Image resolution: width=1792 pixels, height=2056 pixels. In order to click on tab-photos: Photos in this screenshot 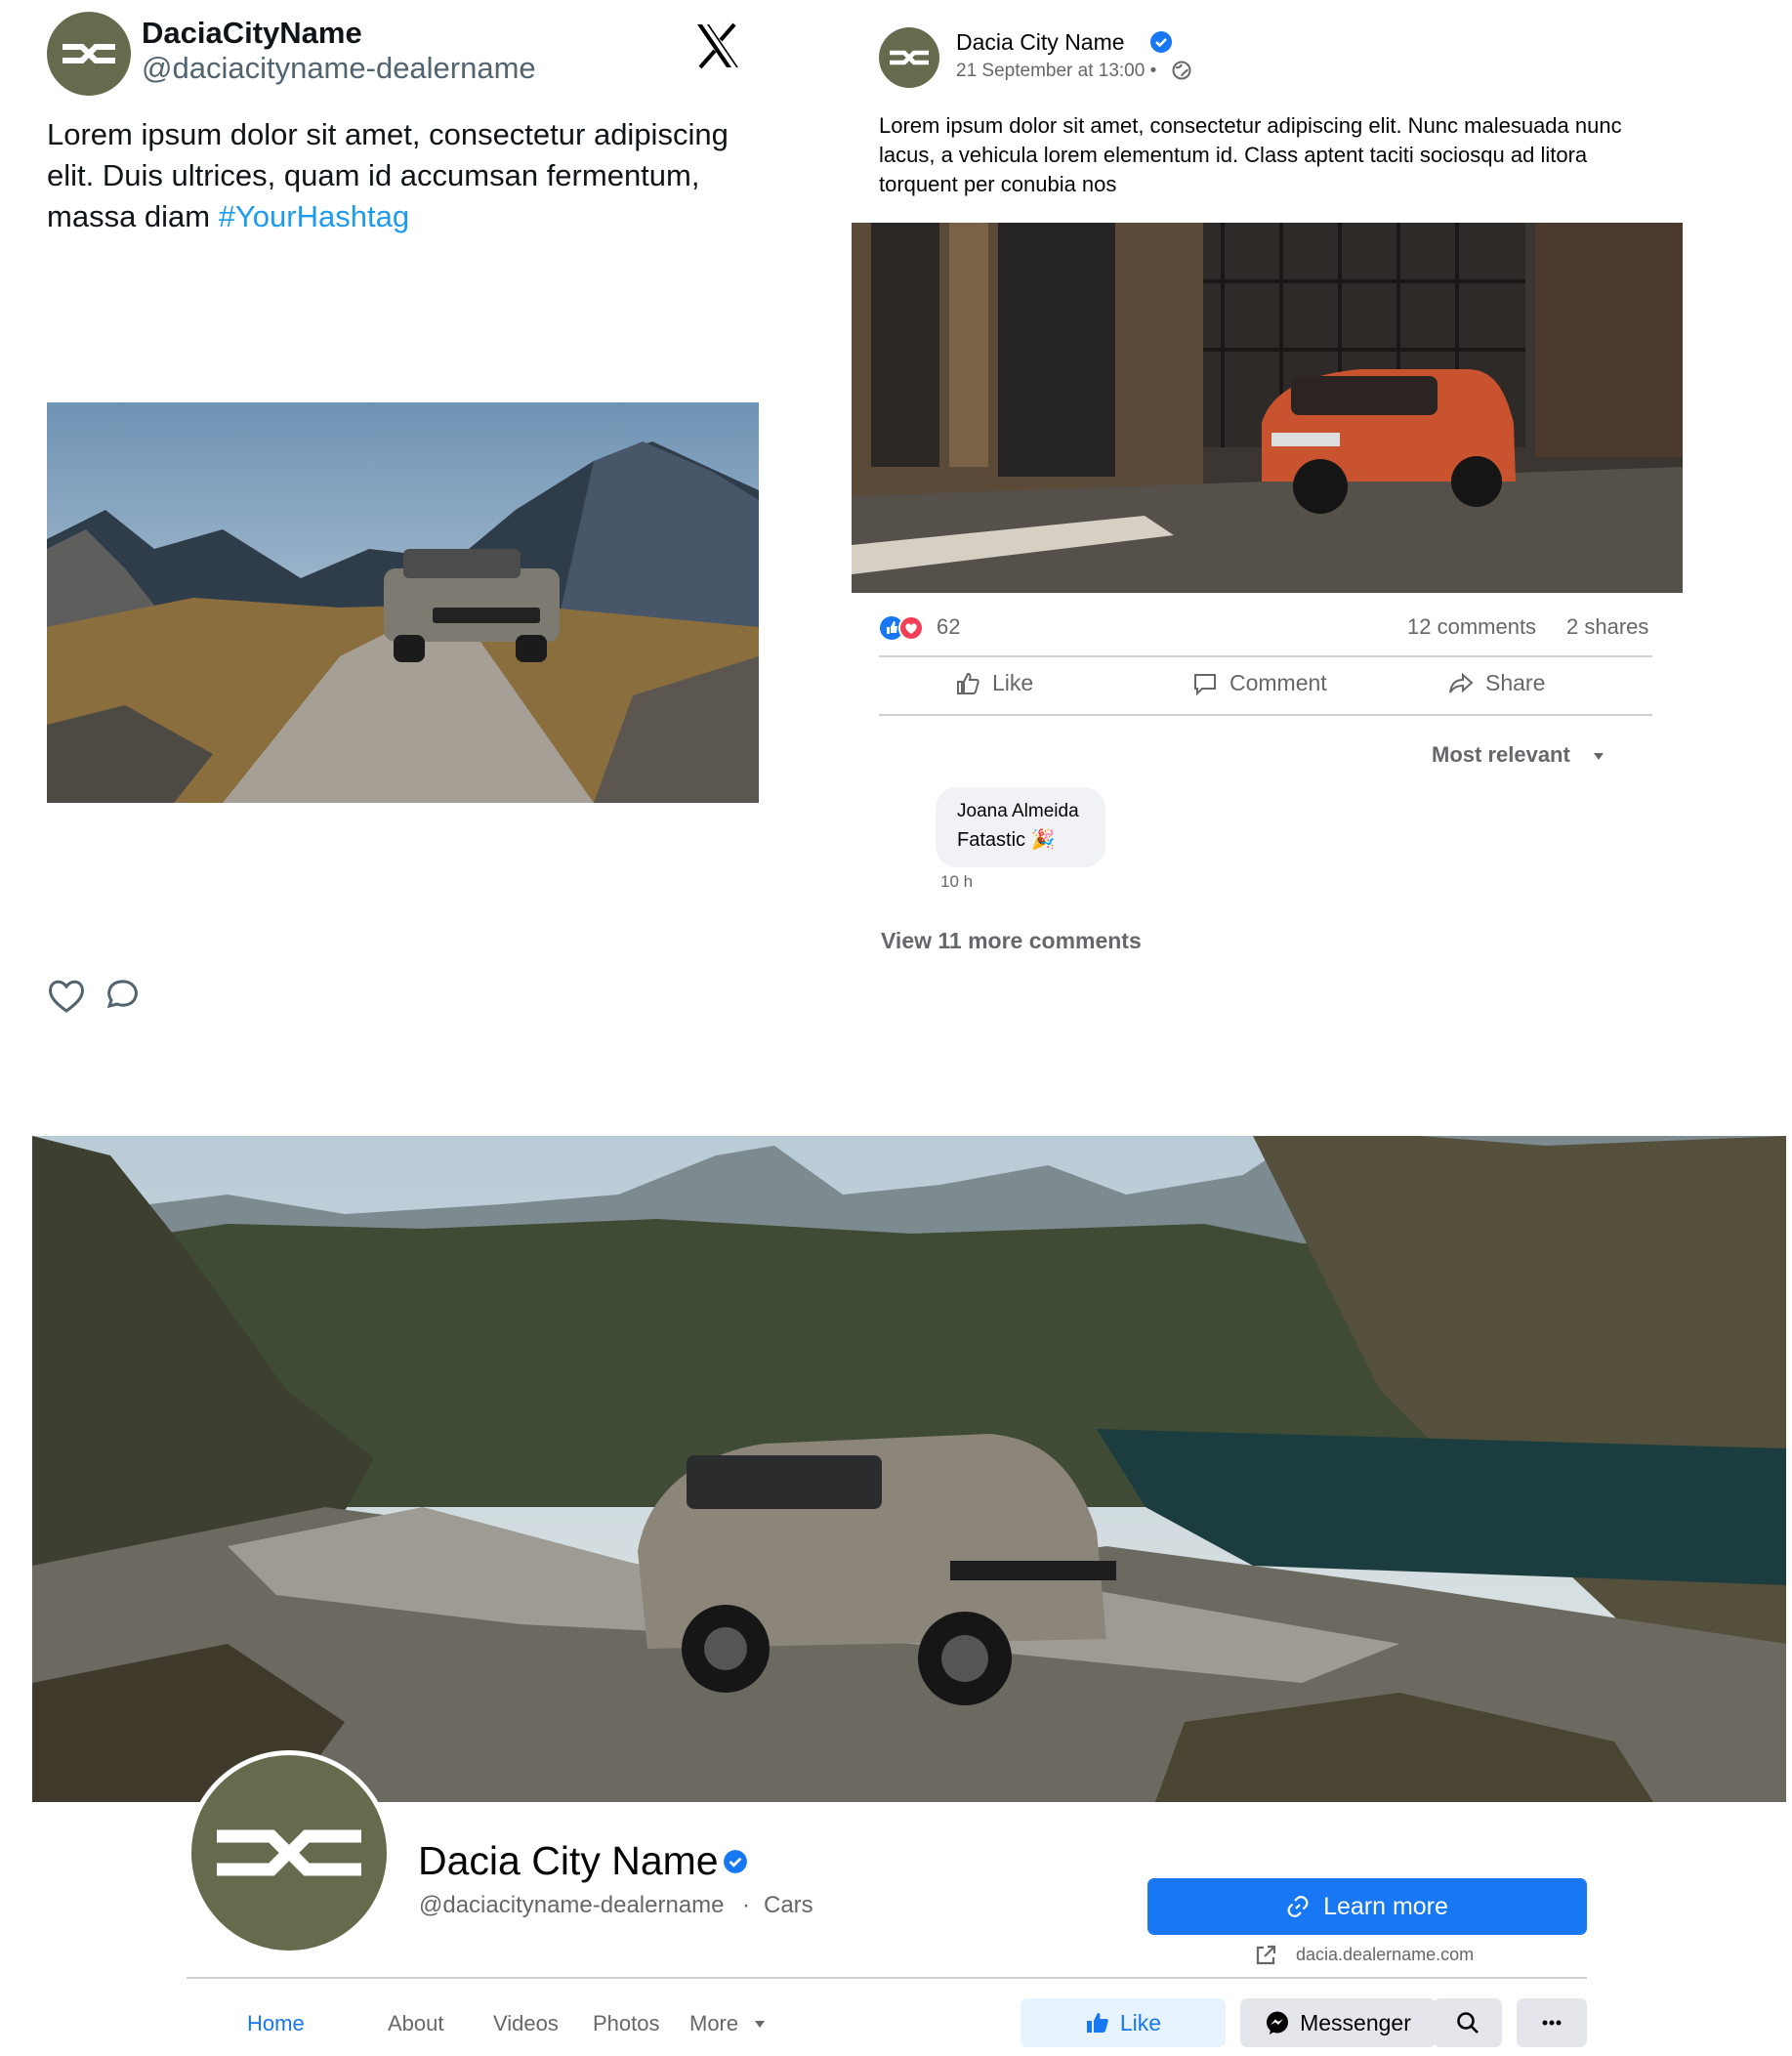, I will do `click(627, 2023)`.